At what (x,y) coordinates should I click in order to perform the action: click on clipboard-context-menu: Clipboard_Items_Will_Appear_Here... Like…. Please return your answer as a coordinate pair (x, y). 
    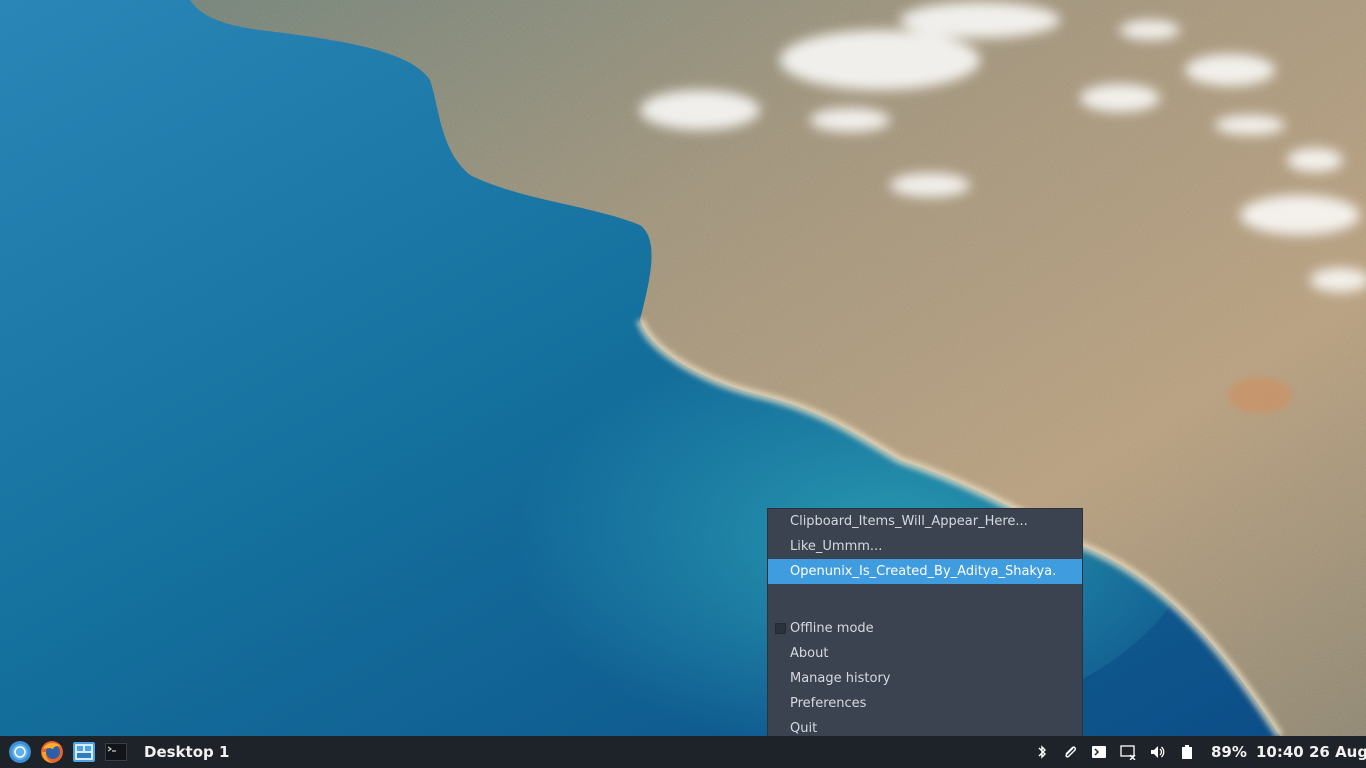
    Looking at the image, I should click on (925, 622).